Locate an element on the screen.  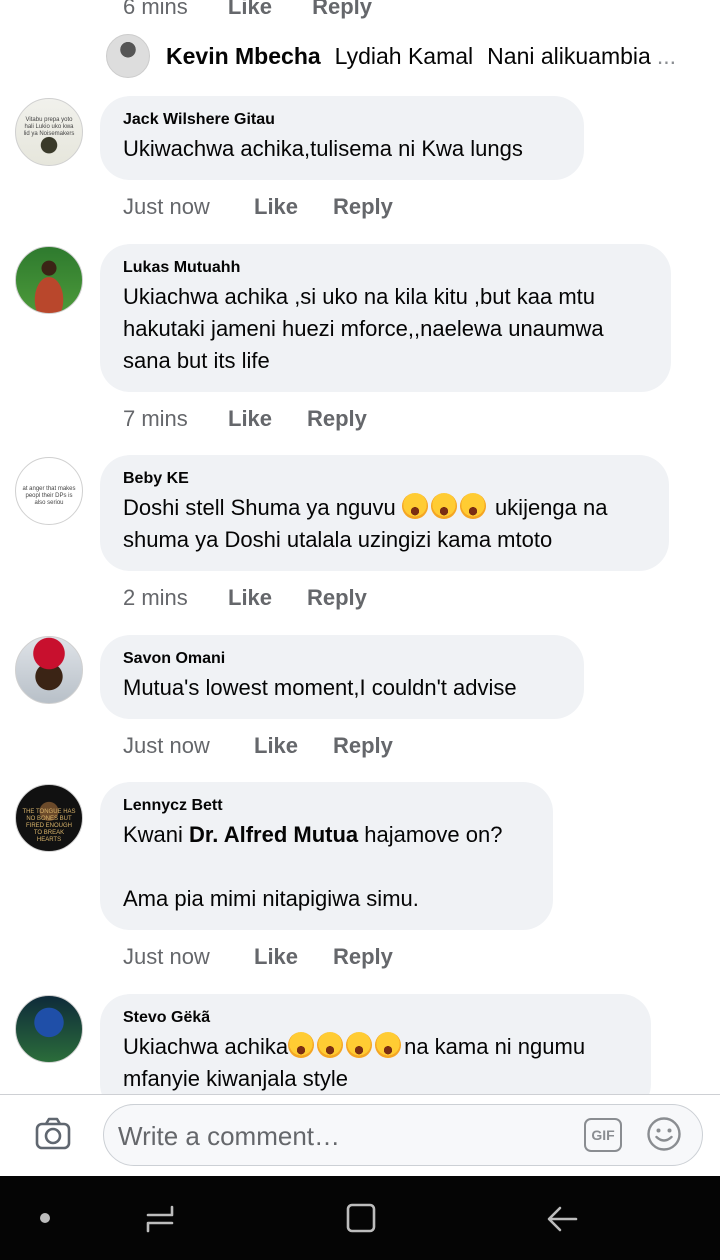
comment-text-line: Kwani Dr. Alfred Mutua hajamove on? is located at coordinates (326, 835).